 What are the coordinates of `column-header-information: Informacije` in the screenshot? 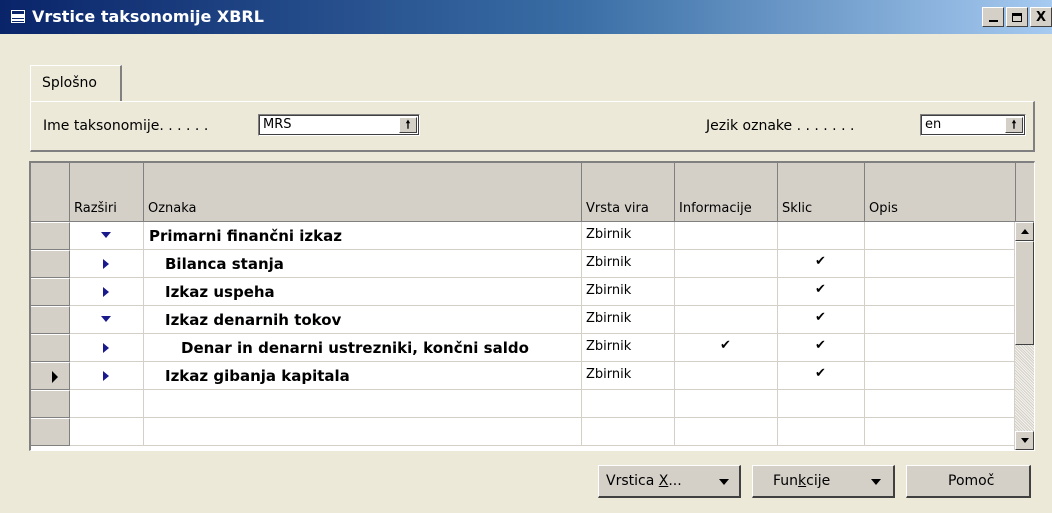 It's located at (726, 192).